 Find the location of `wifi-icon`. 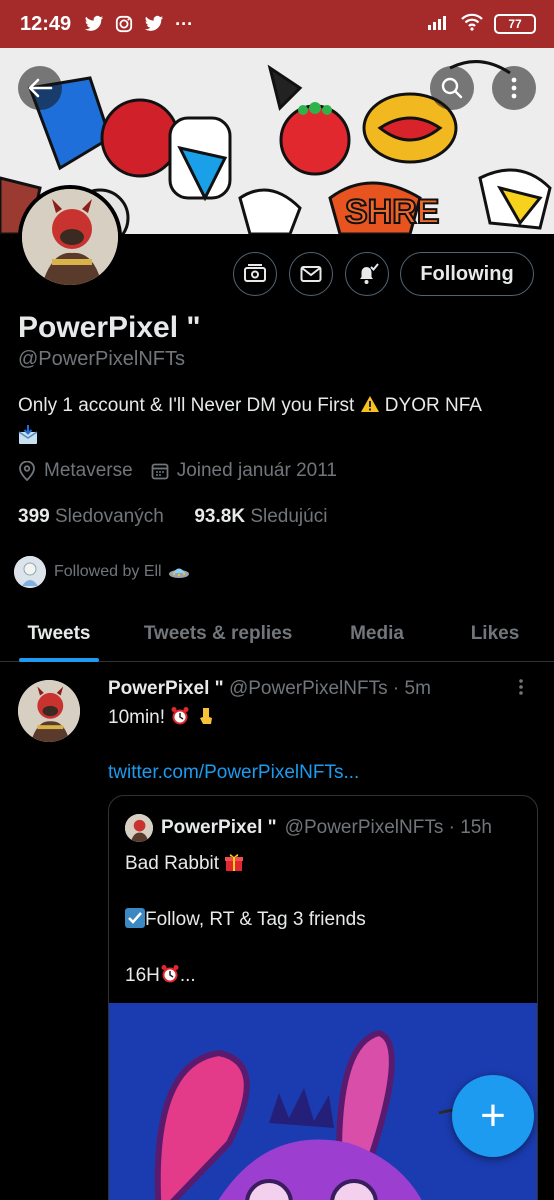

wifi-icon is located at coordinates (472, 24).